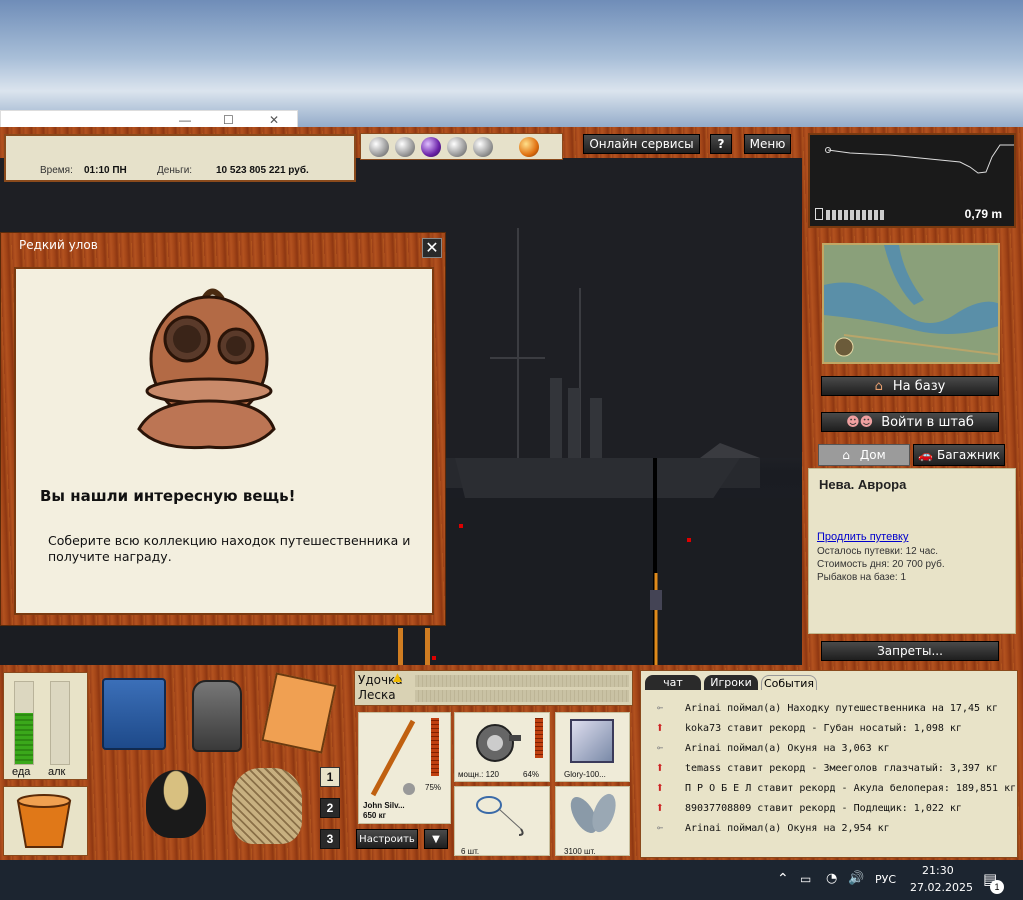 The height and width of the screenshot is (900, 1023). What do you see at coordinates (176, 804) in the screenshot?
I see `cooking-pot-icon` at bounding box center [176, 804].